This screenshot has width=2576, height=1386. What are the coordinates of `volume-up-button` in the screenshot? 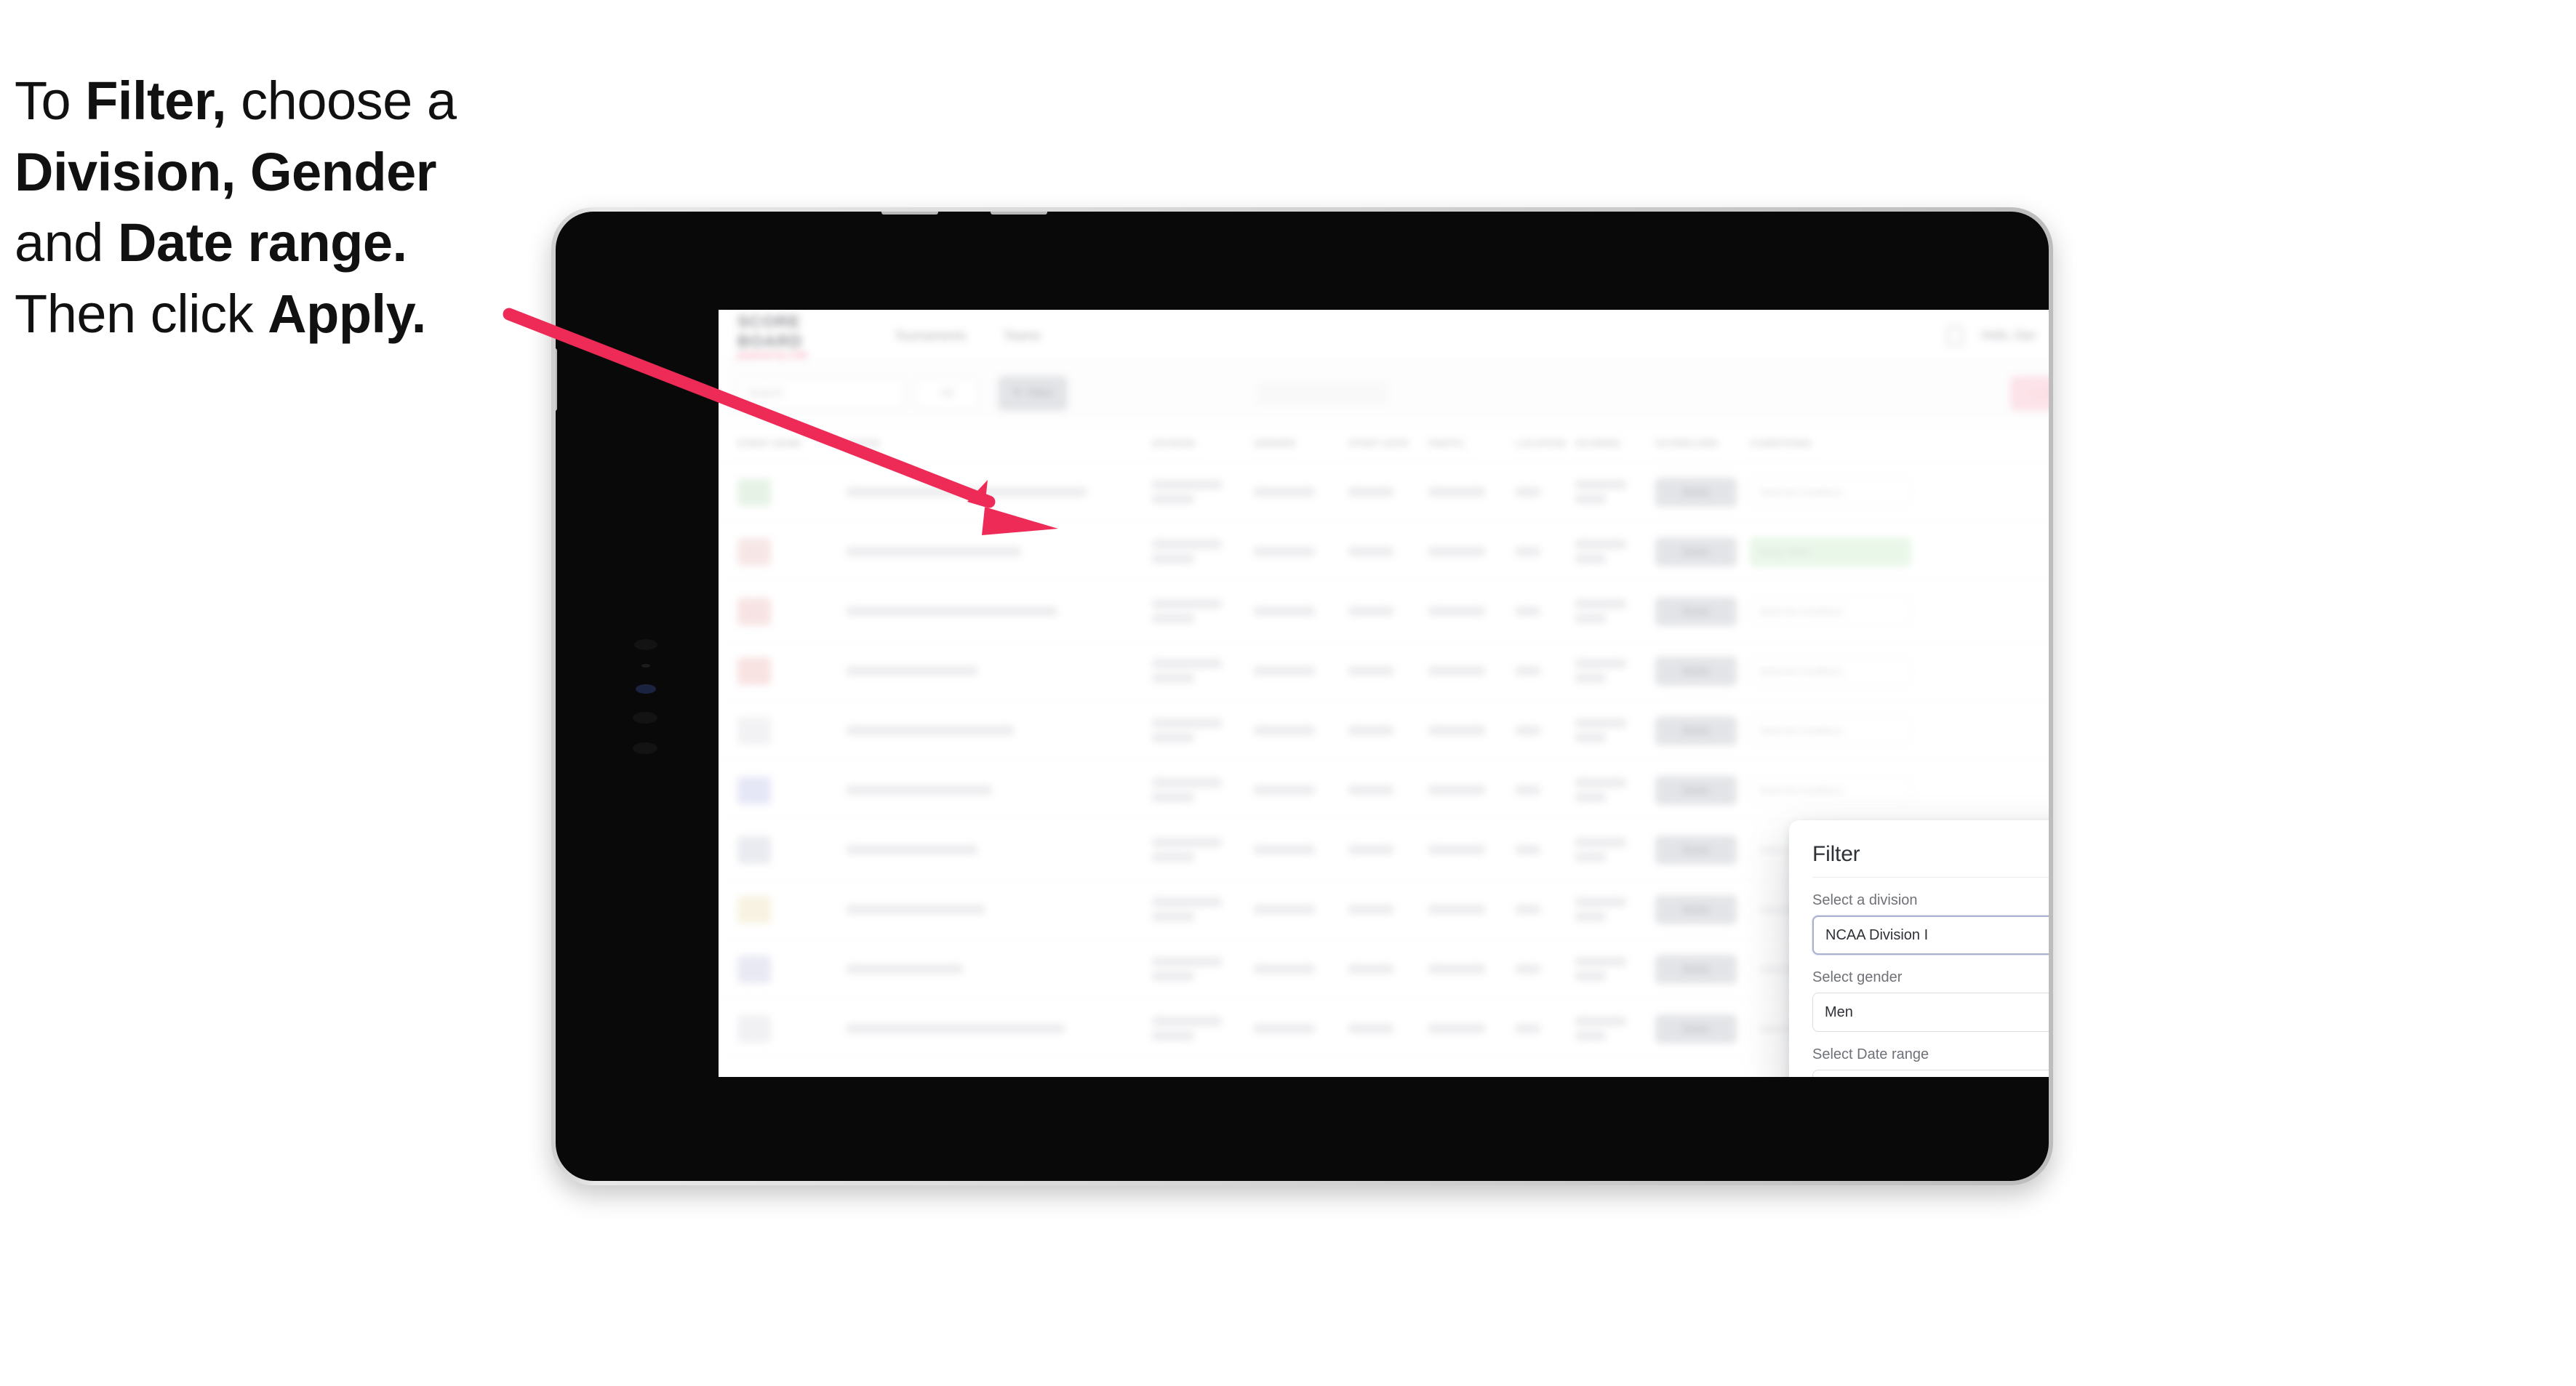 It's located at (909, 213).